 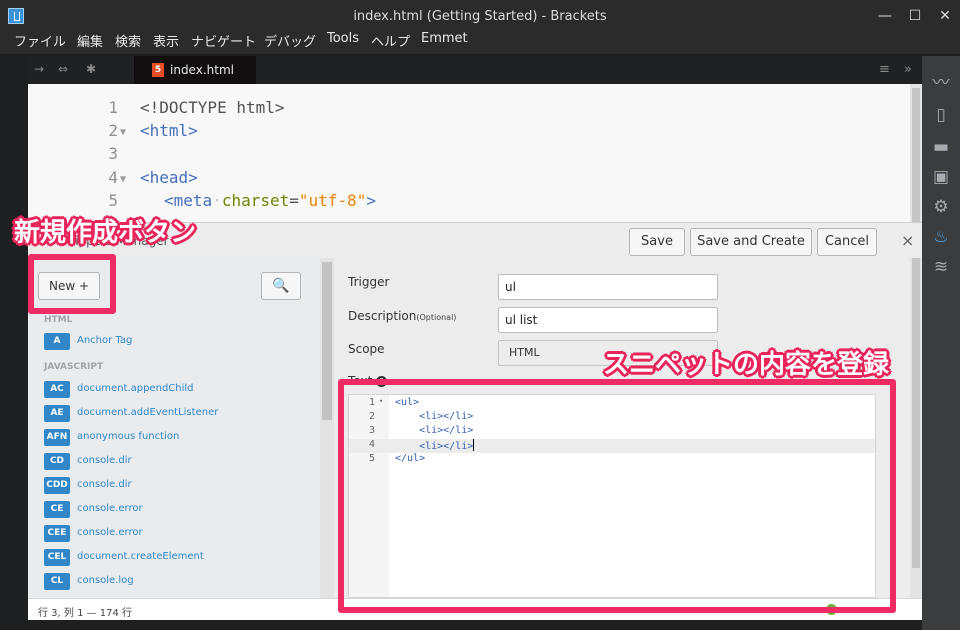 I want to click on tab-index-html: 5 index.html, so click(x=195, y=70).